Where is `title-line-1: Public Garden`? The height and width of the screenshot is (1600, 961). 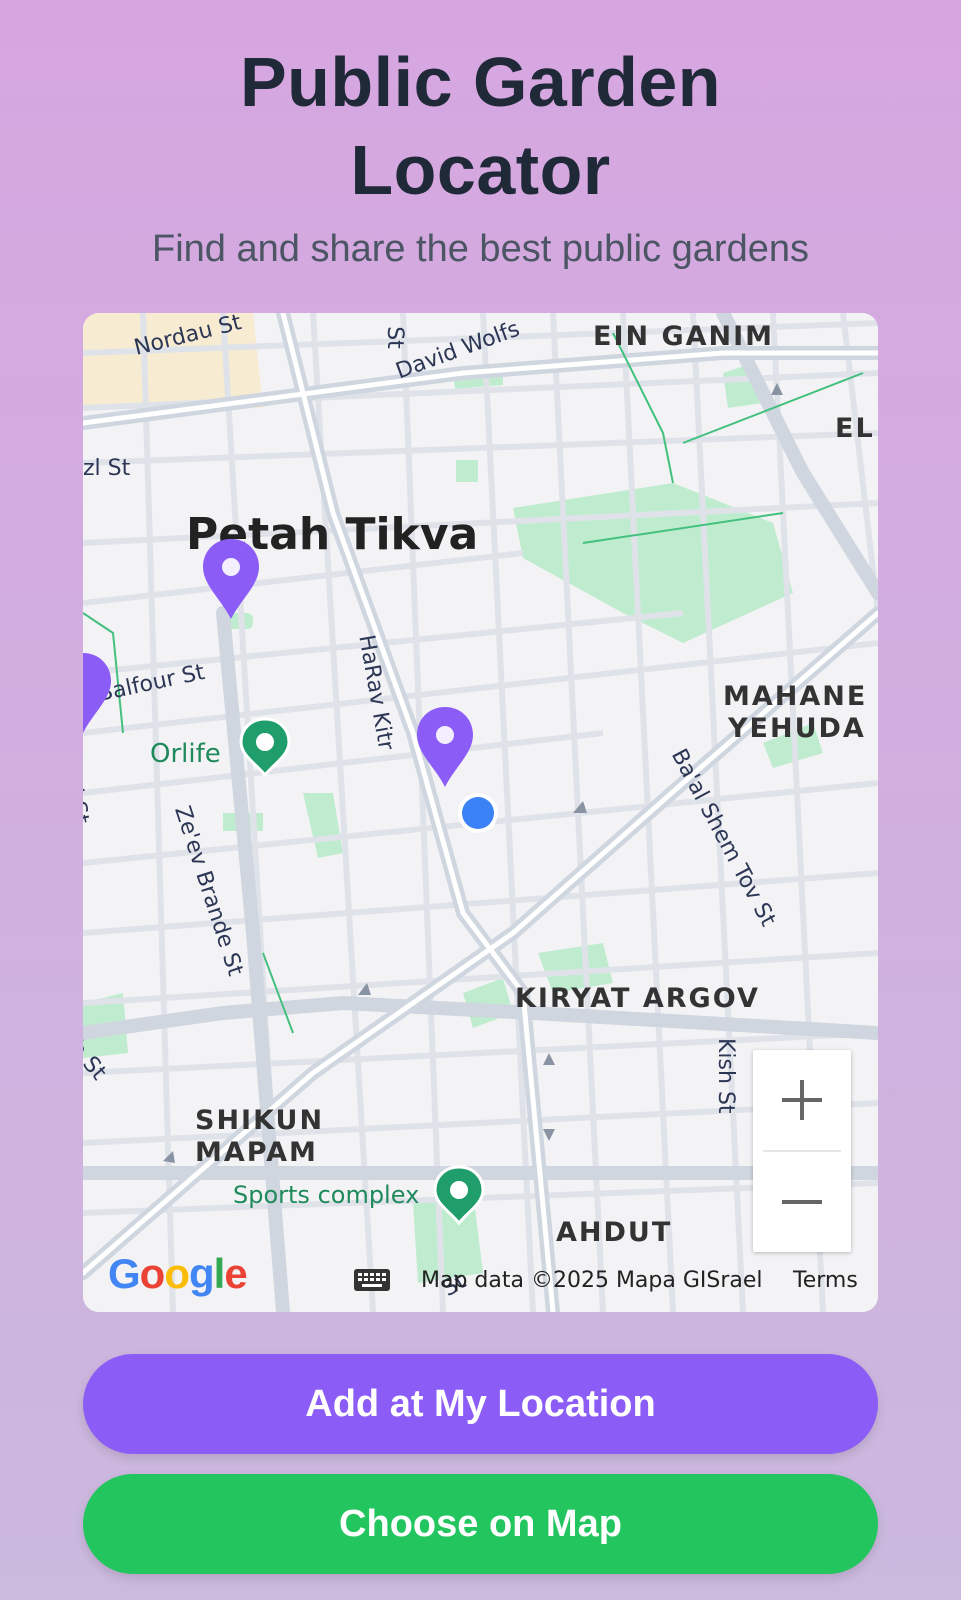
title-line-1: Public Garden is located at coordinates (480, 82).